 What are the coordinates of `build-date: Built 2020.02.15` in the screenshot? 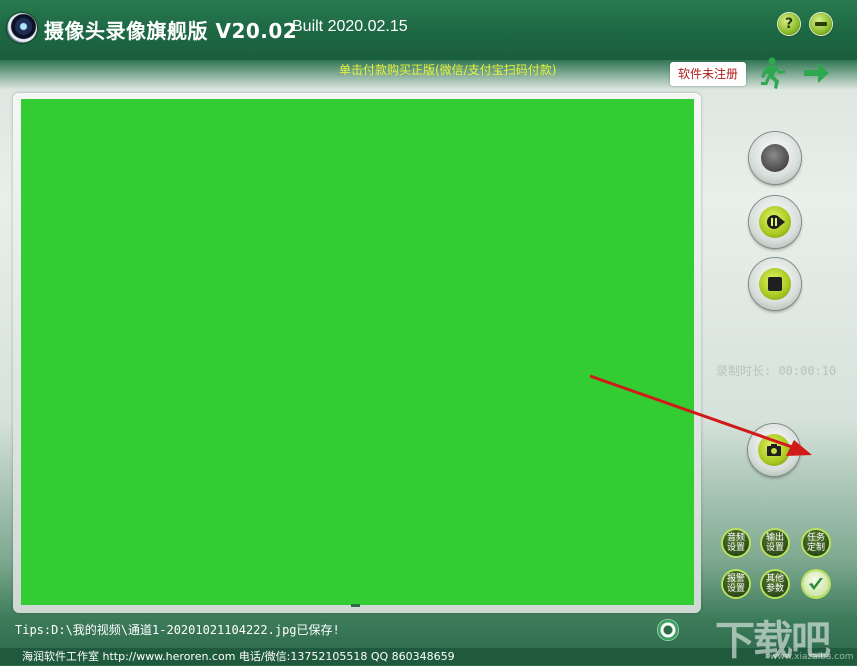 It's located at (350, 26).